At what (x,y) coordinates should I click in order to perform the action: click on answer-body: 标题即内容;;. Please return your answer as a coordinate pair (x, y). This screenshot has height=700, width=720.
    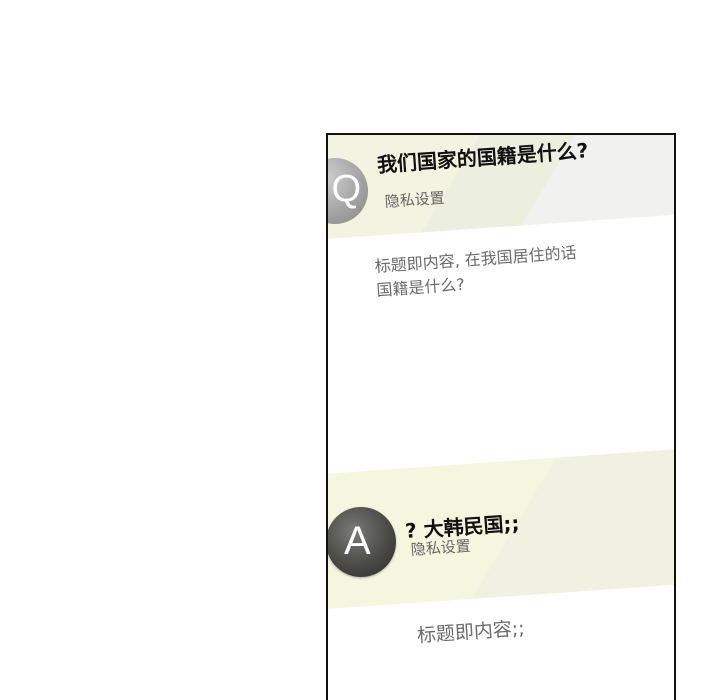
    Looking at the image, I should click on (471, 632).